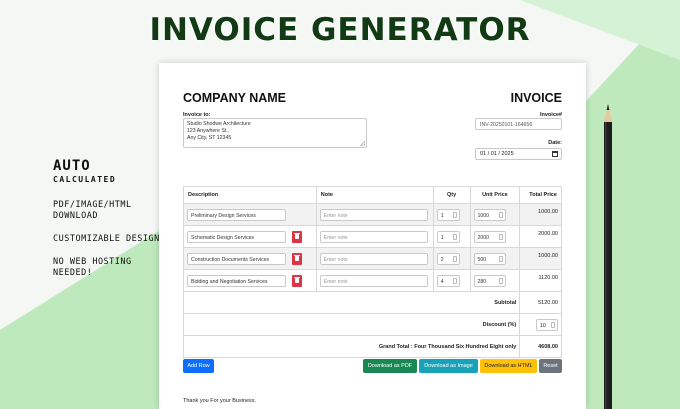 Image resolution: width=680 pixels, height=409 pixels. I want to click on invoice-number-input: INV-20250101-164656, so click(518, 124).